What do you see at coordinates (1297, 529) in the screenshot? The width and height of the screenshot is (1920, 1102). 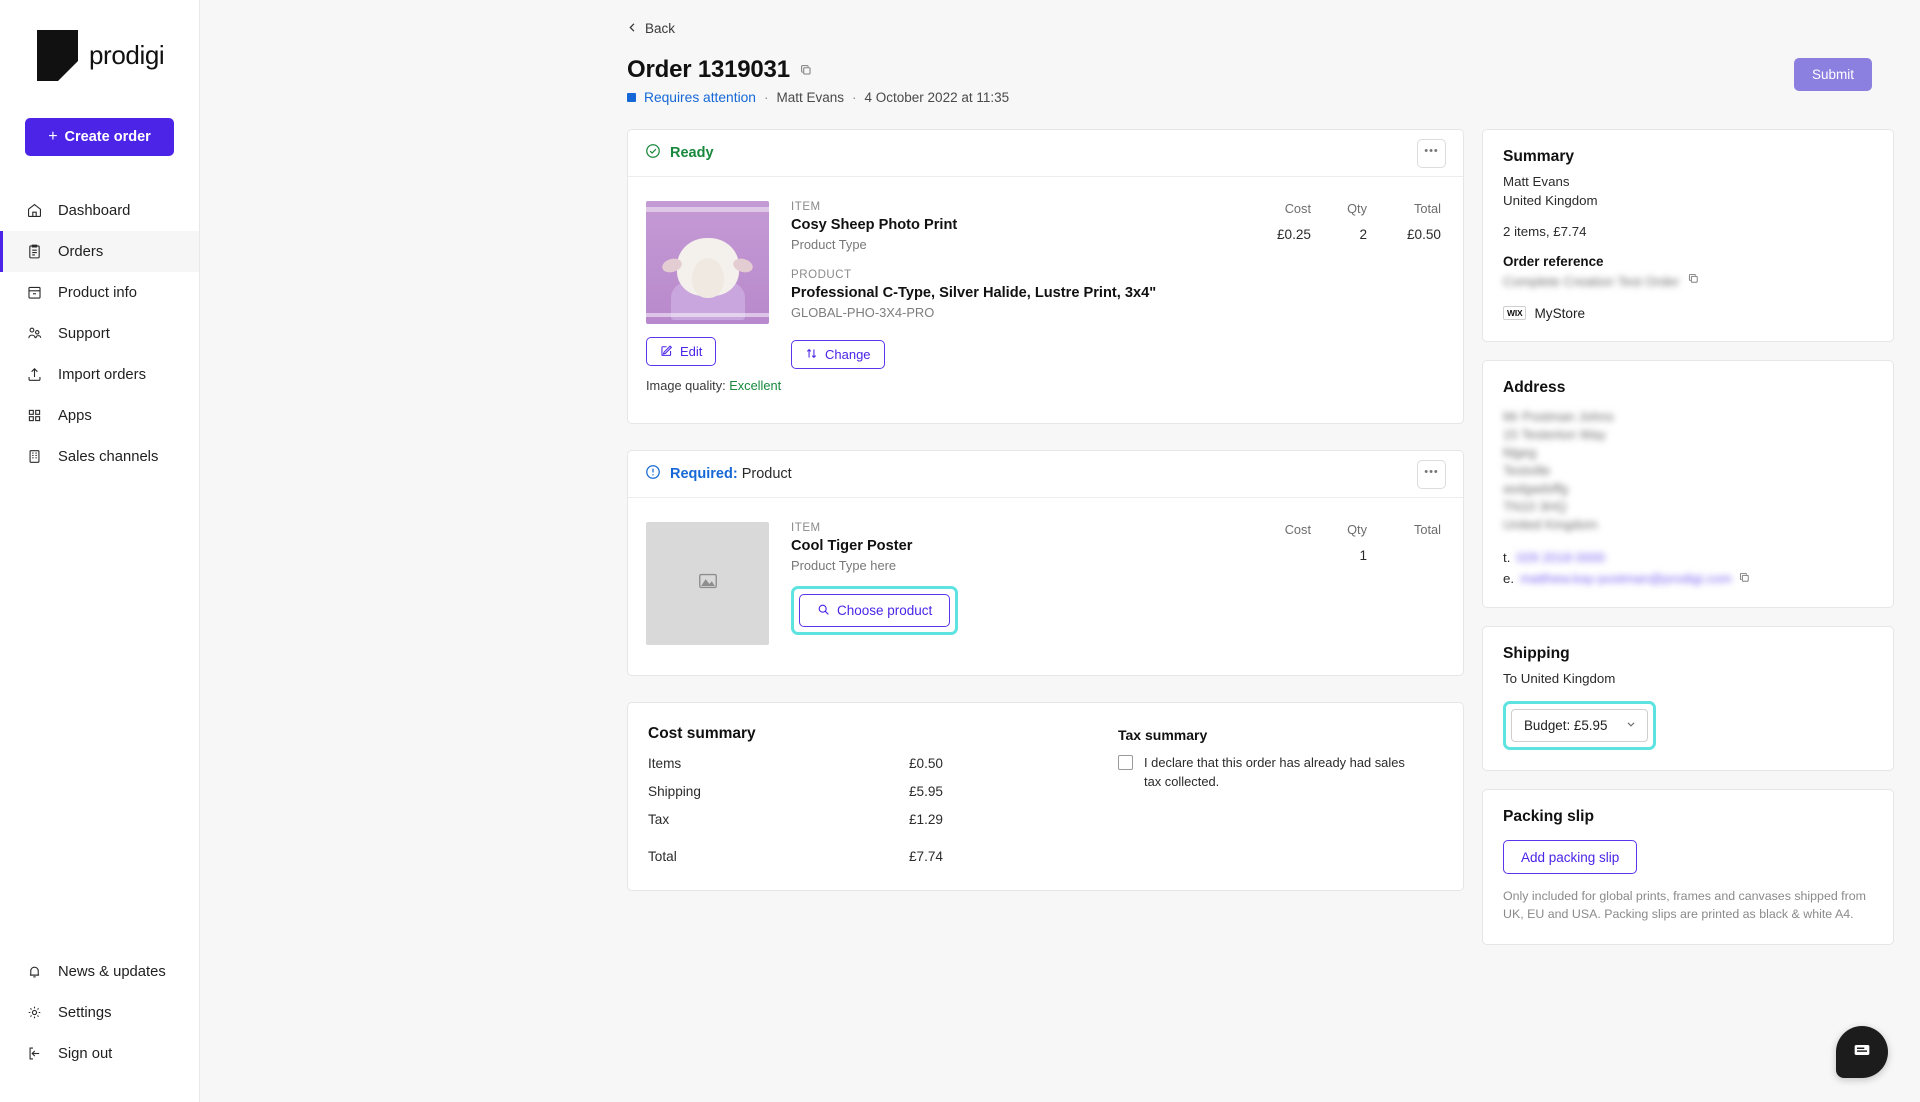 I see `col-header-cost: Cost` at bounding box center [1297, 529].